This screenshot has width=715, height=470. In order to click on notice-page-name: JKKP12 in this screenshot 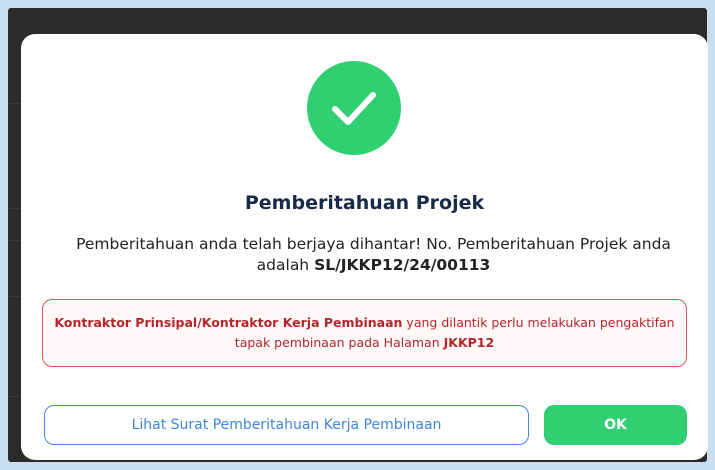, I will do `click(469, 342)`.